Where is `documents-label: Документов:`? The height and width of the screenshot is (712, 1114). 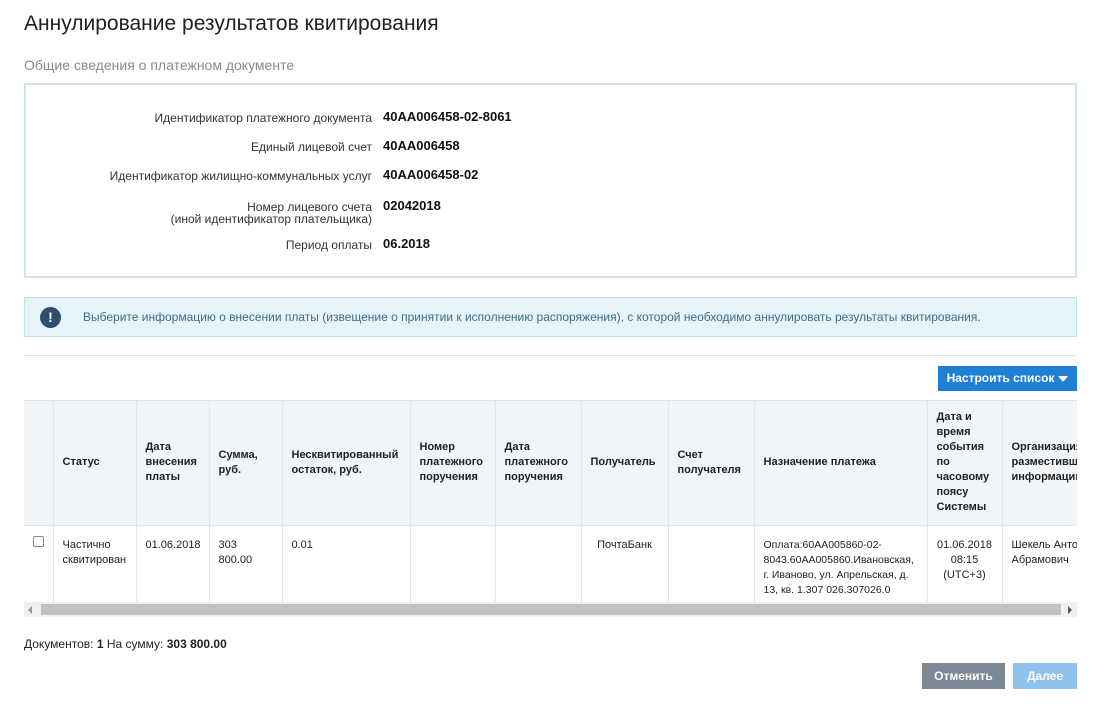
documents-label: Документов: is located at coordinates (59, 644).